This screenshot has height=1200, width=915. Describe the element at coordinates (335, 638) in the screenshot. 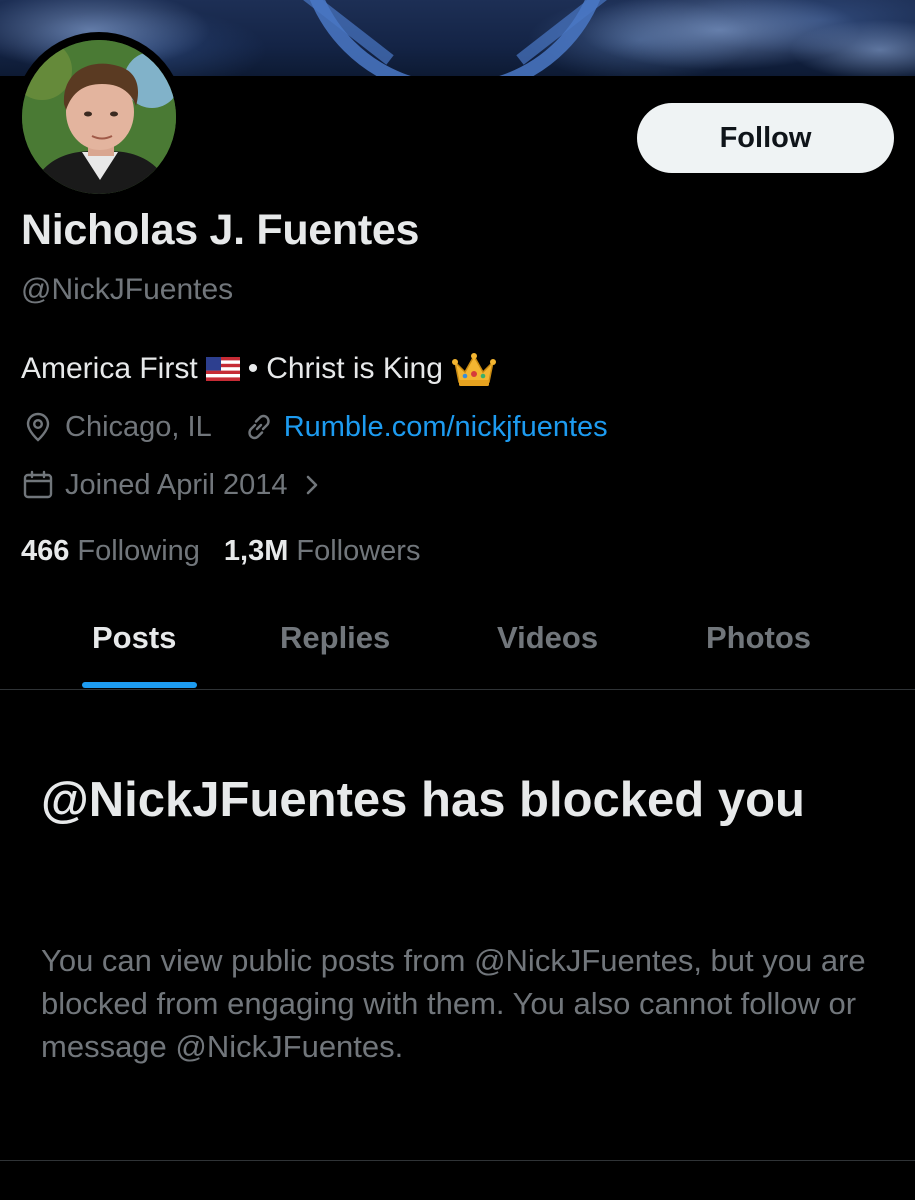

I see `tab-replies: Replies` at that location.